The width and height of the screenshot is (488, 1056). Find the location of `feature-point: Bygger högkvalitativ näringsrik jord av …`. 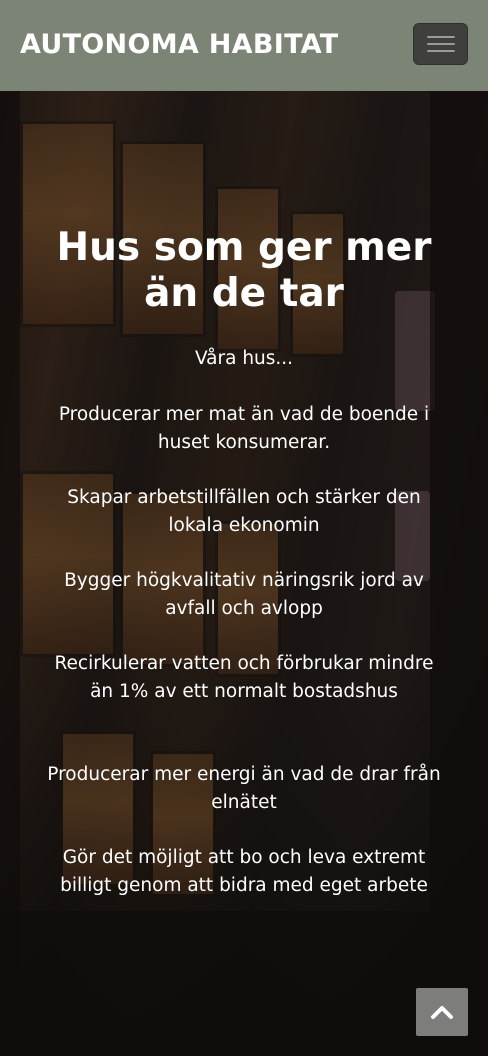

feature-point: Bygger högkvalitativ näringsrik jord av … is located at coordinates (244, 594).